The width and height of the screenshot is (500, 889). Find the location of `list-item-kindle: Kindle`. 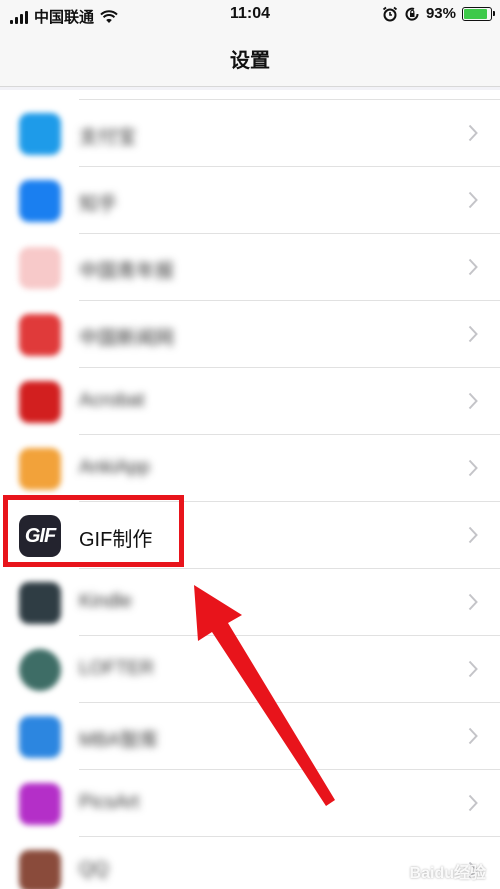

list-item-kindle: Kindle is located at coordinates (250, 602).